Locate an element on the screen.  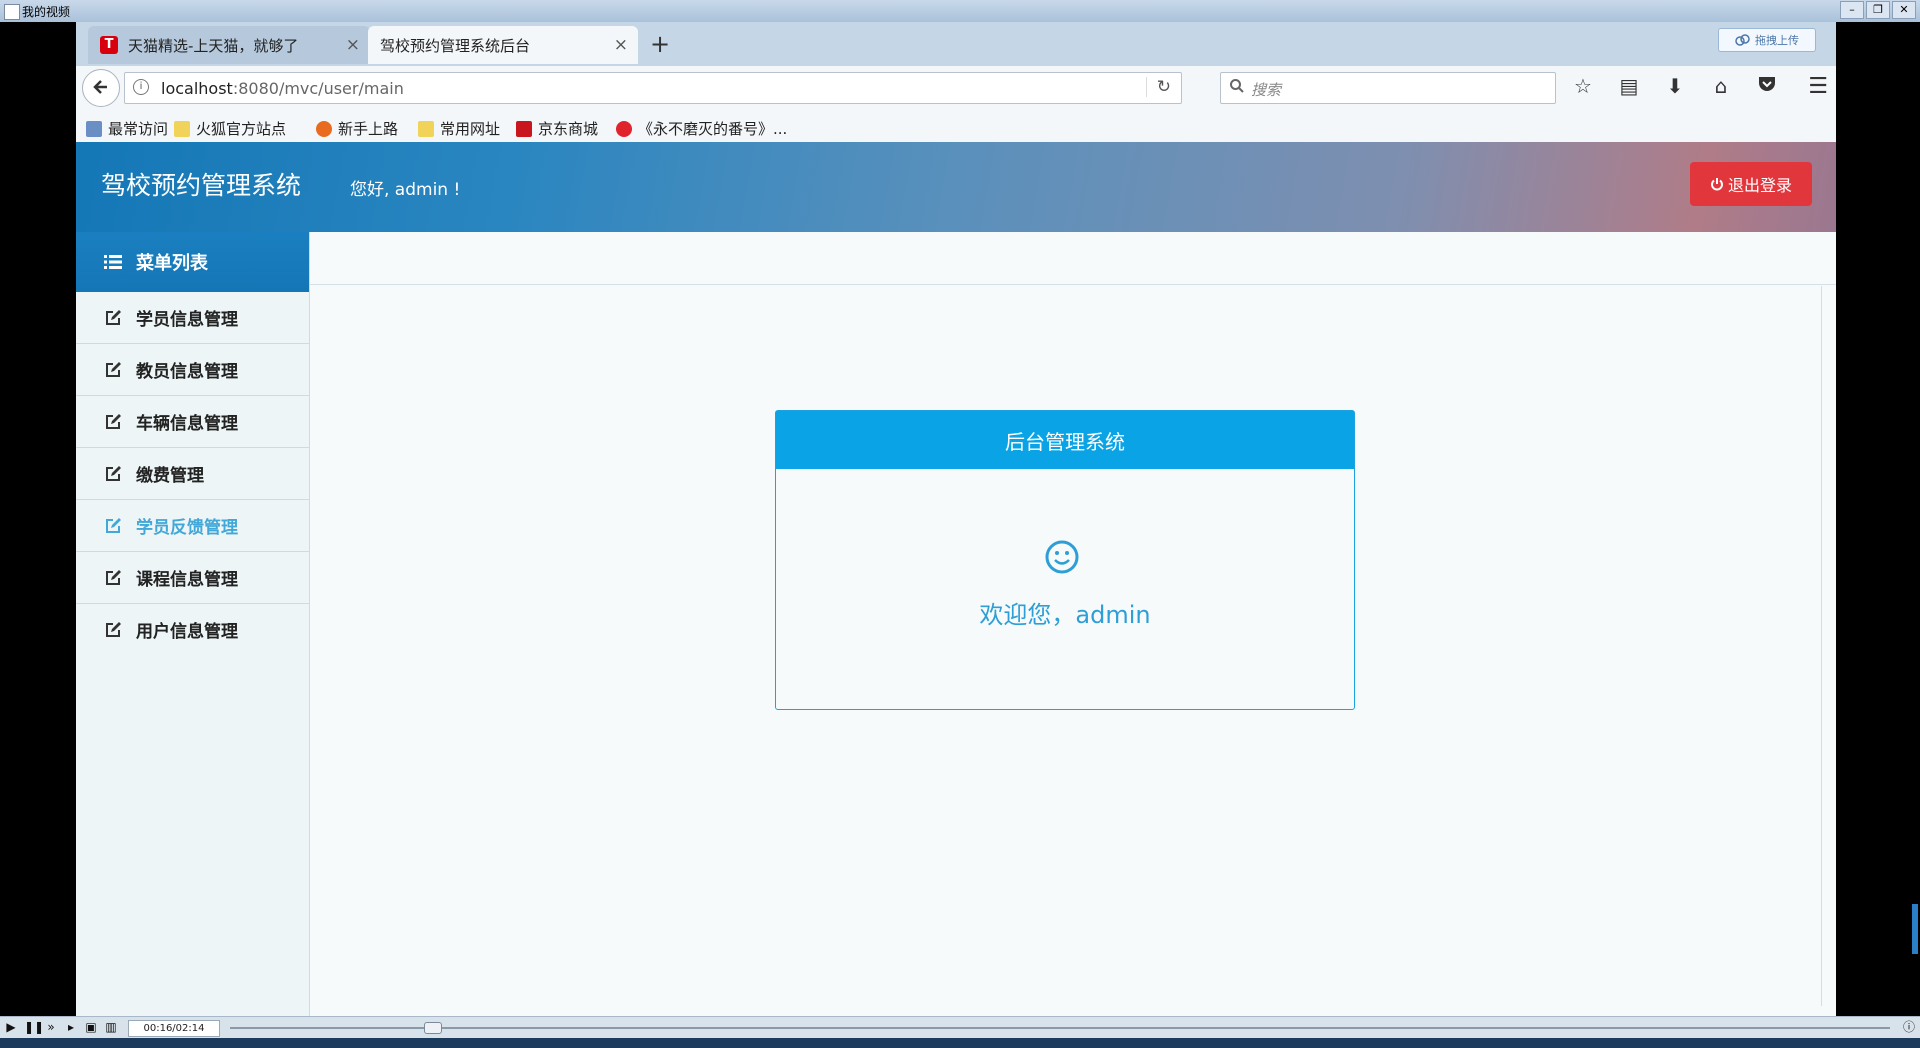
sidebar-item-instructors: 教员信息管理 is located at coordinates (192, 370).